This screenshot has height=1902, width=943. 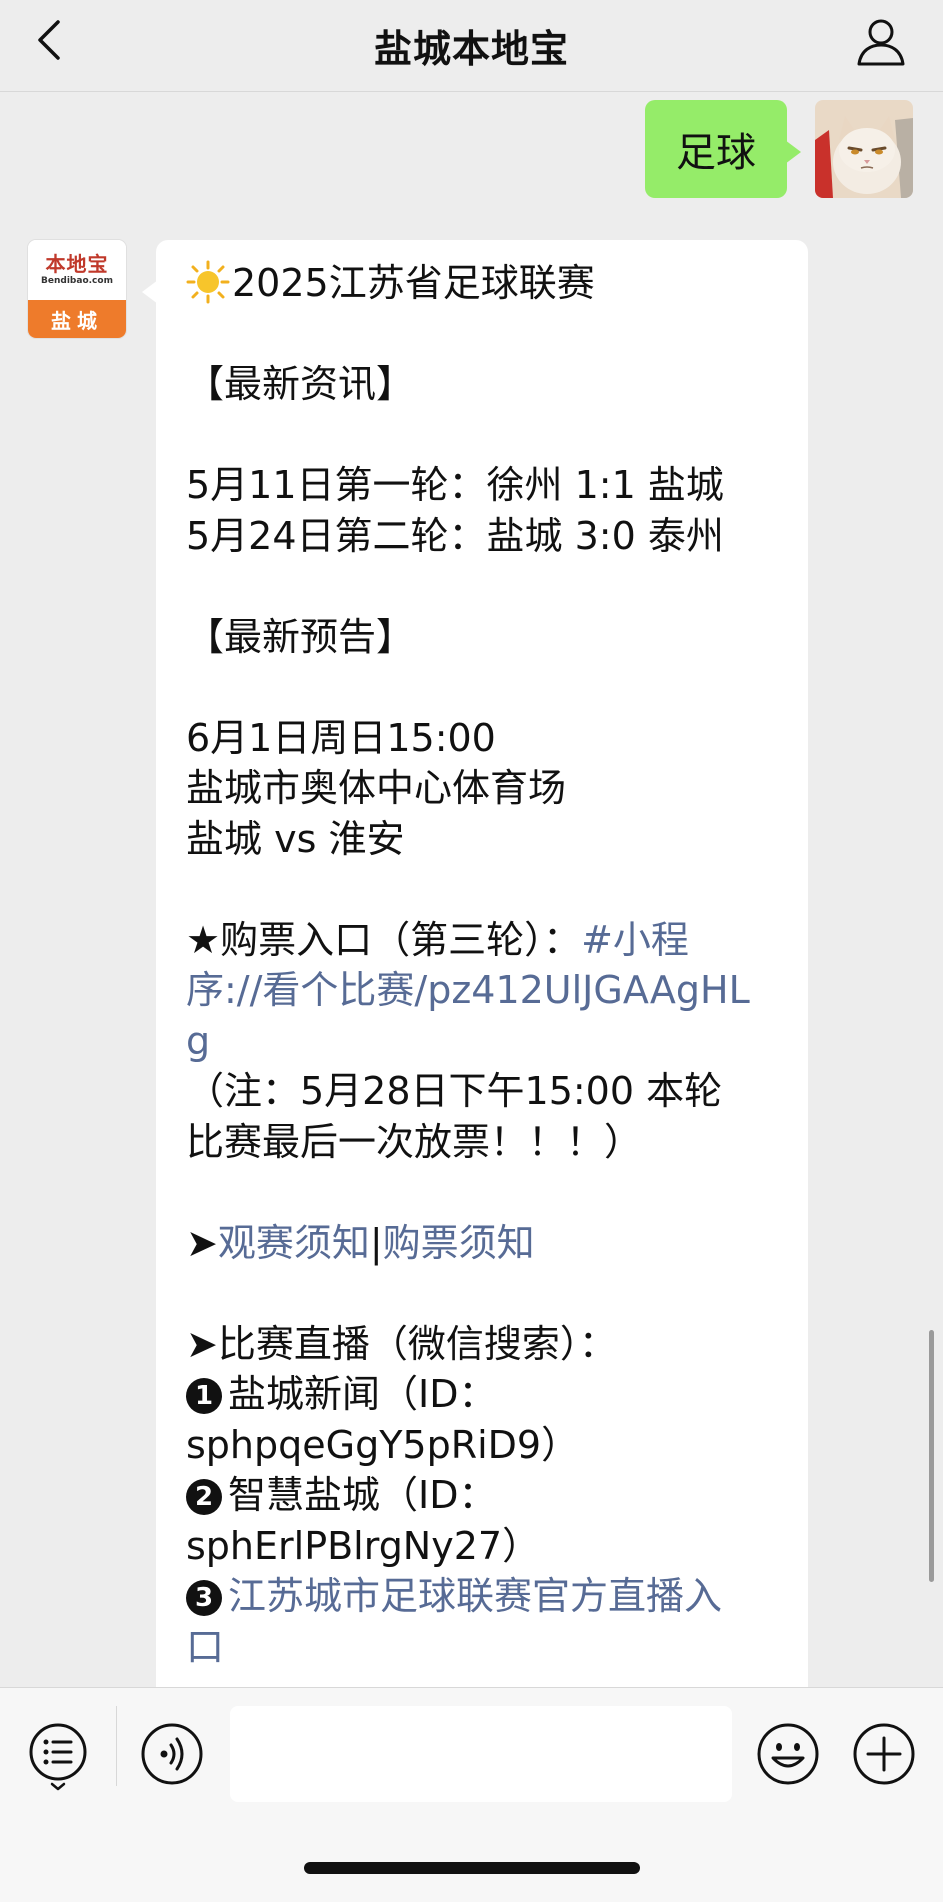 I want to click on note-line-1: （注：5月28日下午15:00 本轮, so click(x=454, y=1091).